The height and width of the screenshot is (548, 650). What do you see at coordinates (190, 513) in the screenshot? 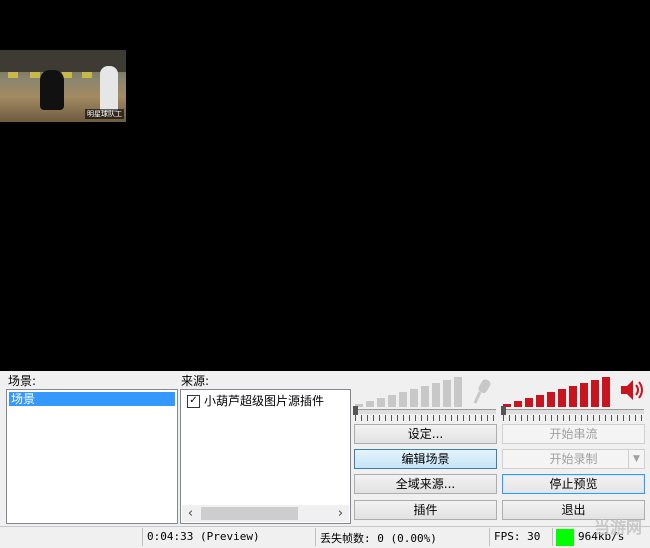
I see `scroll-left-icon: ‹` at bounding box center [190, 513].